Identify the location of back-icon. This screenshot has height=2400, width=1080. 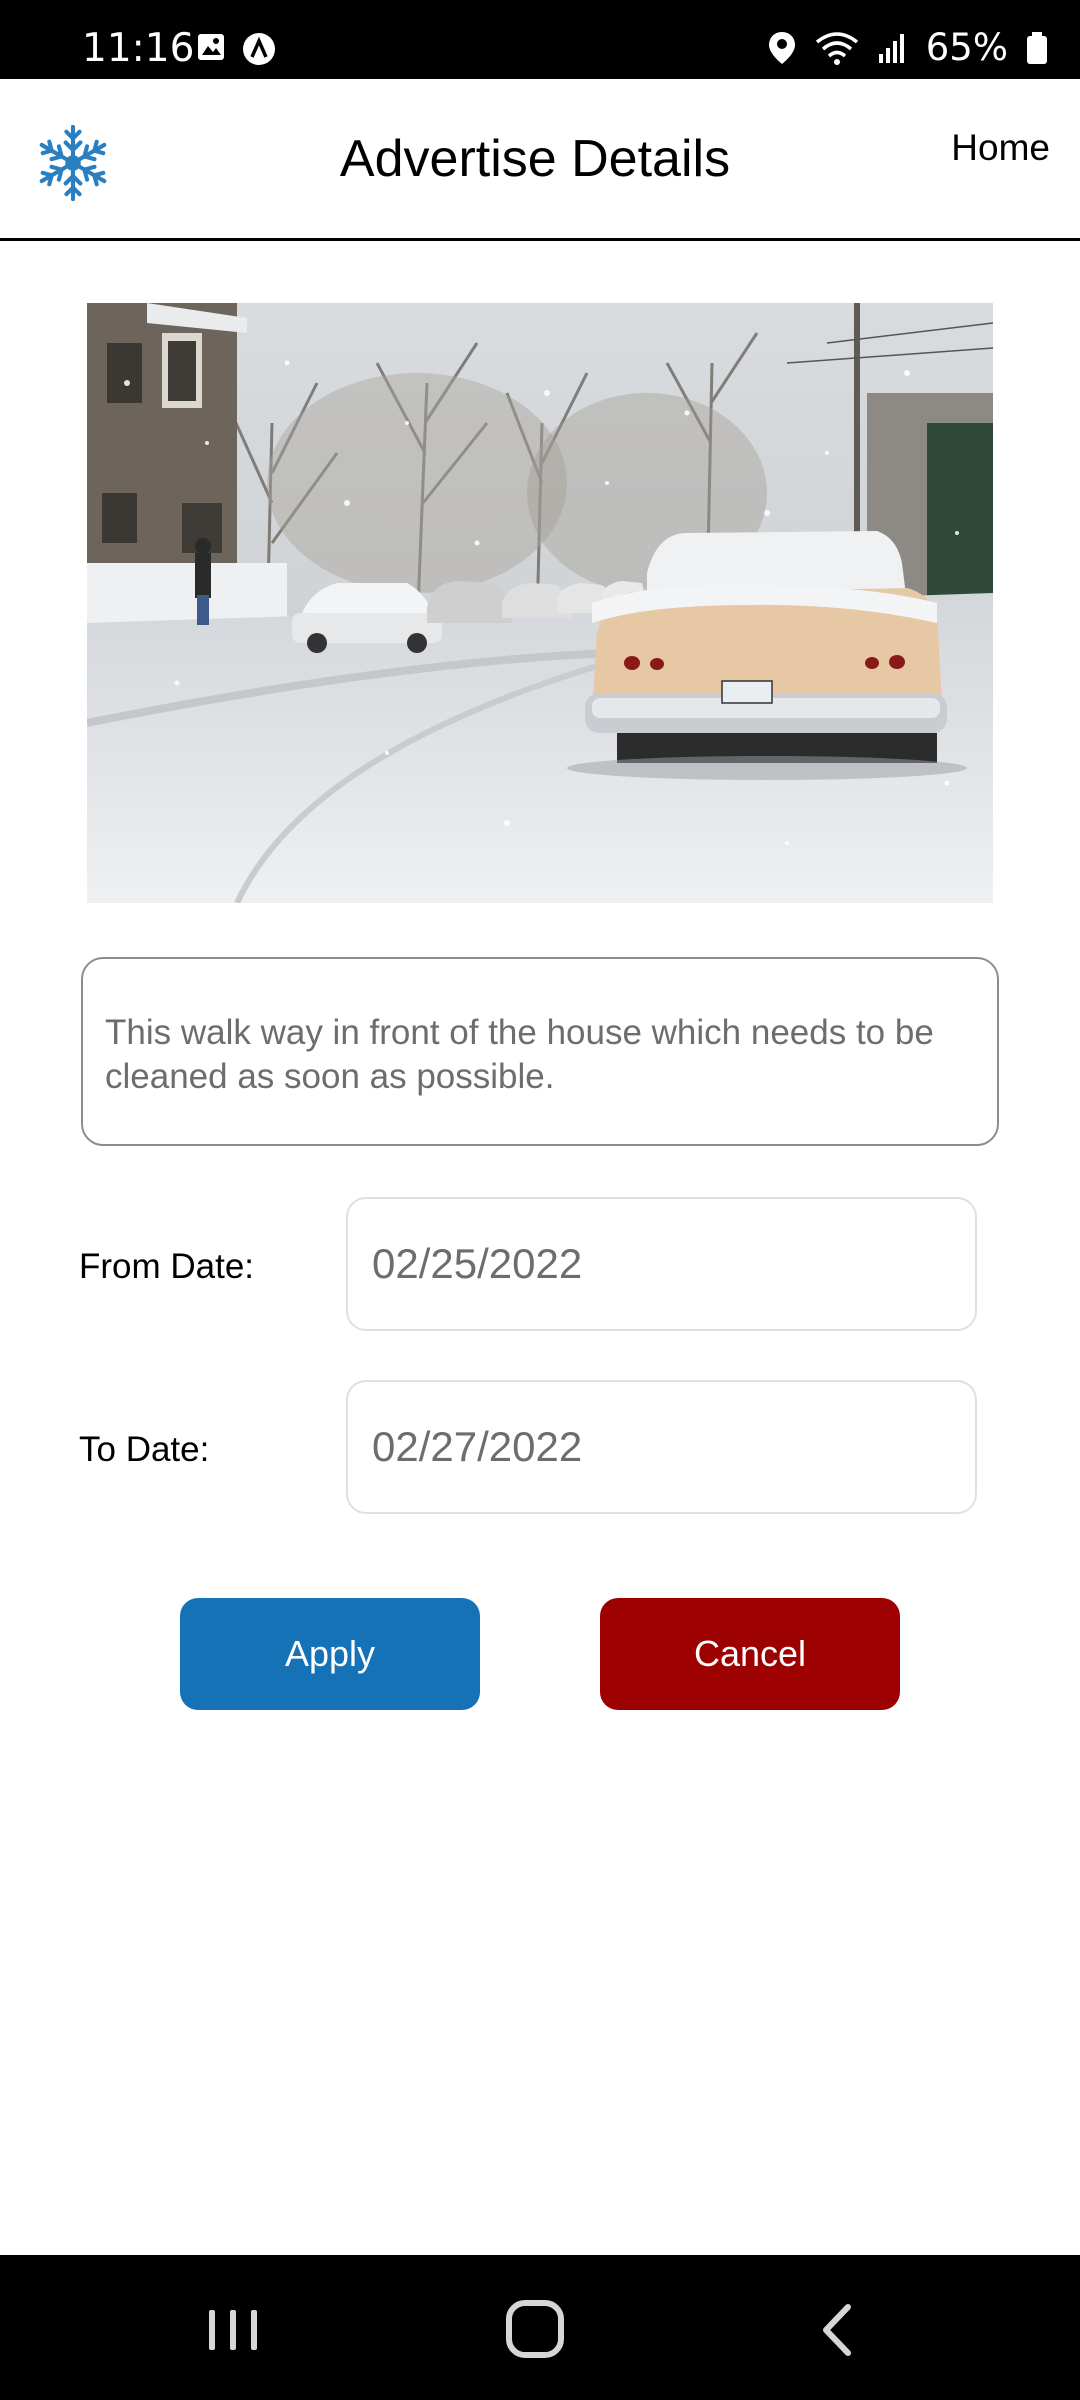
(838, 2330).